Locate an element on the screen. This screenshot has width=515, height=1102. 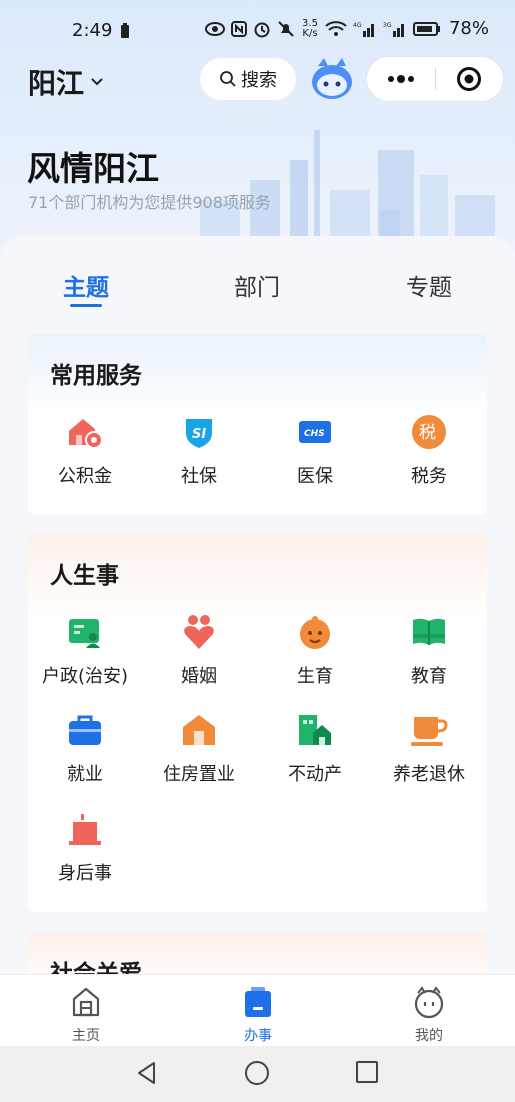
search-button: 搜索 is located at coordinates (248, 79).